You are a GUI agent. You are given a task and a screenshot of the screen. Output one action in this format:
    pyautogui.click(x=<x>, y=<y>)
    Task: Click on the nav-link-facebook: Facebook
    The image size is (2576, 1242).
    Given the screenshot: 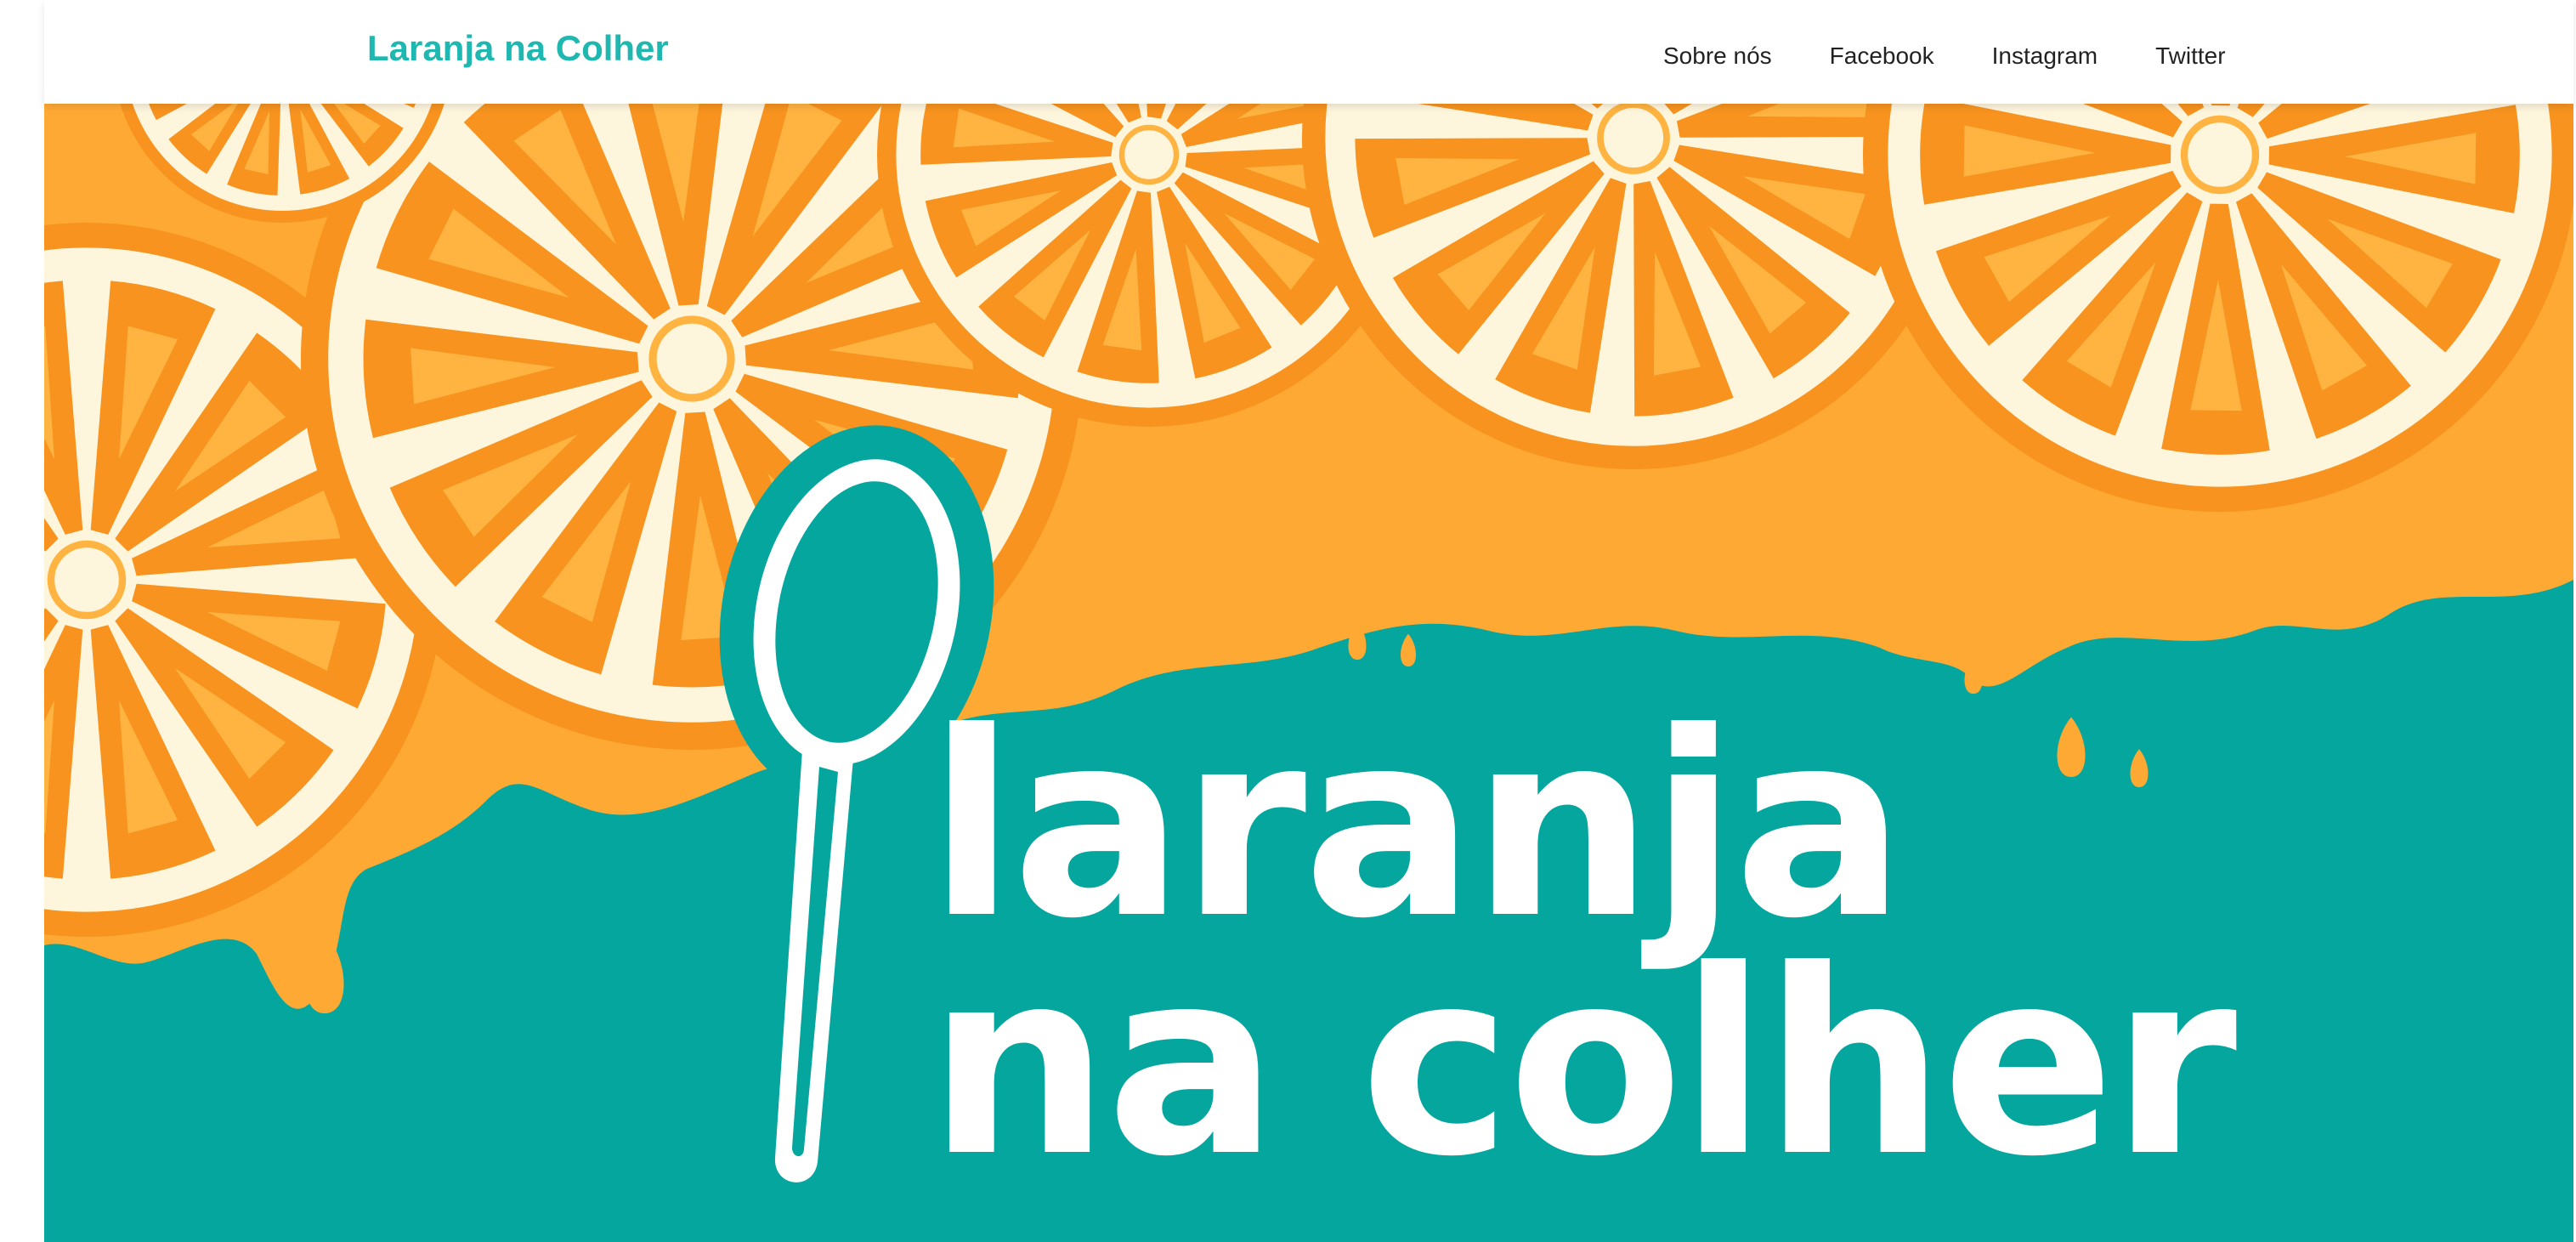 What is the action you would take?
    pyautogui.click(x=1882, y=56)
    